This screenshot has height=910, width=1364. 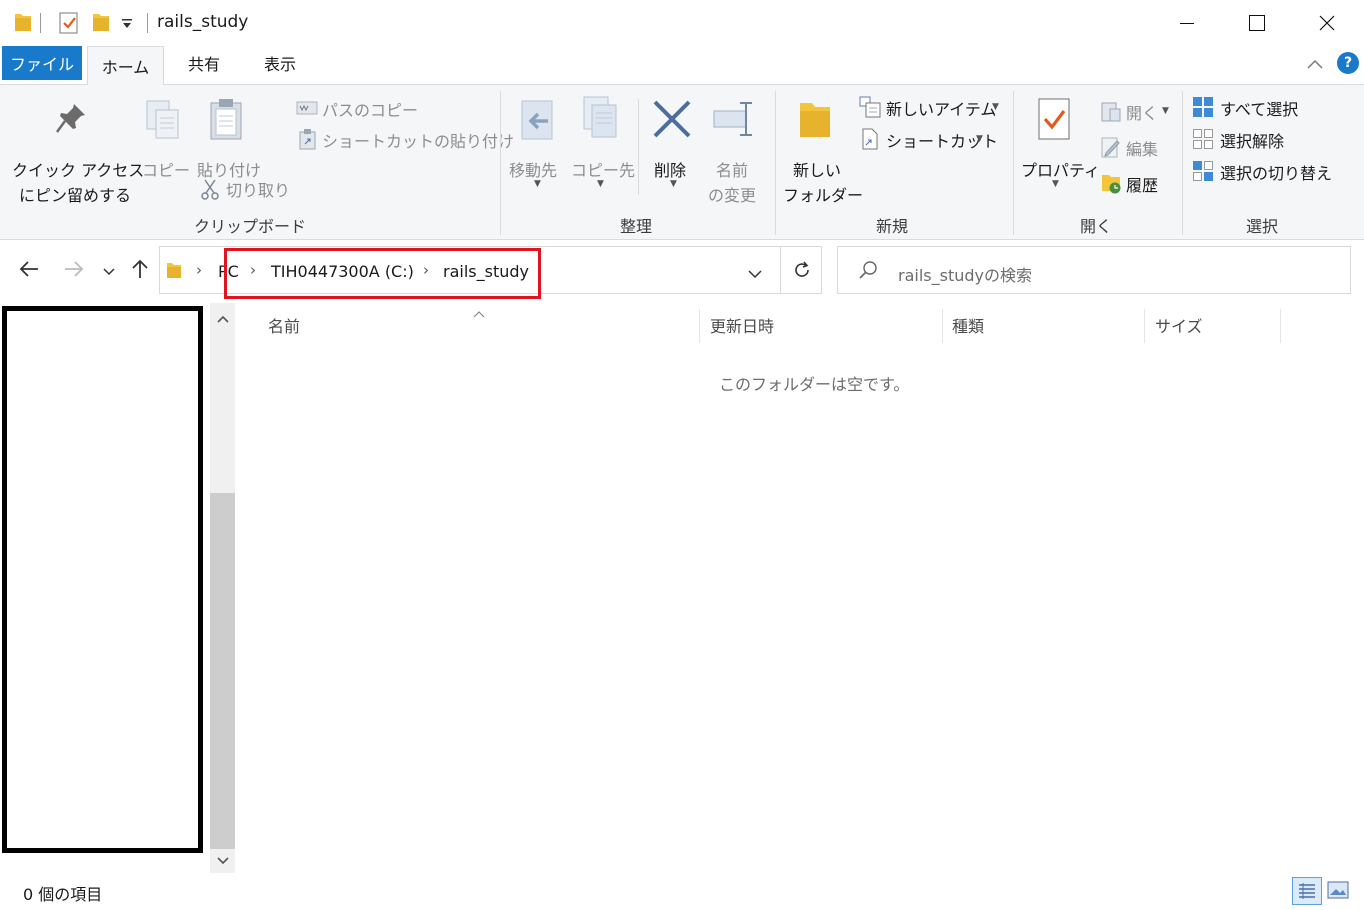 I want to click on properties-label: プロパティ, so click(x=1061, y=170).